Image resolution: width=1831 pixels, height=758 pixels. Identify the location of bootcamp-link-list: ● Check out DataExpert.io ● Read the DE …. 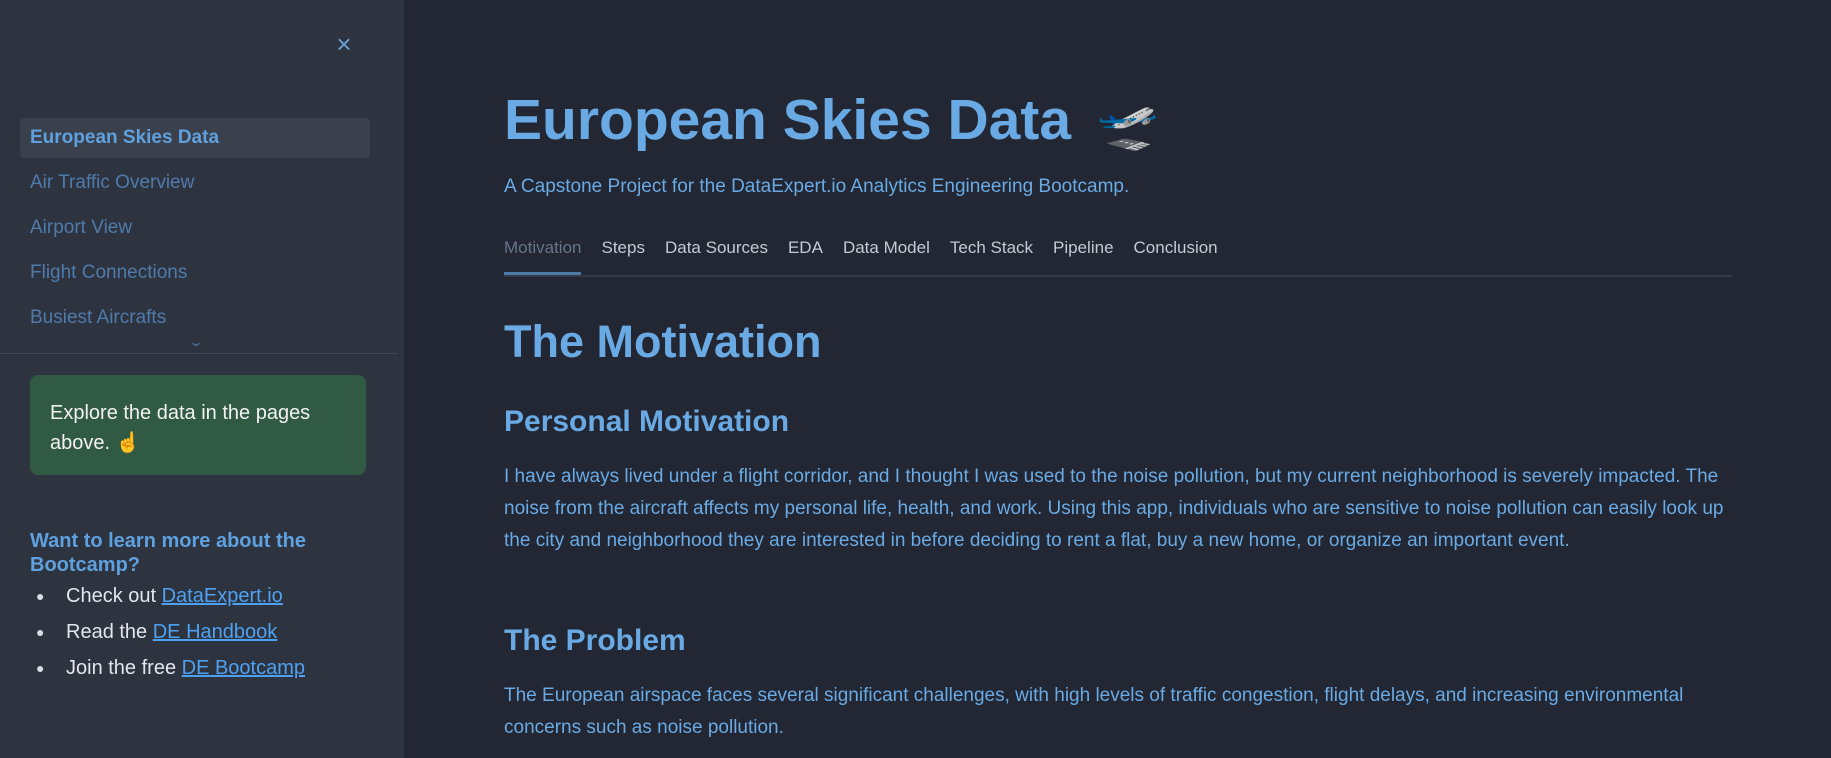
(167, 632).